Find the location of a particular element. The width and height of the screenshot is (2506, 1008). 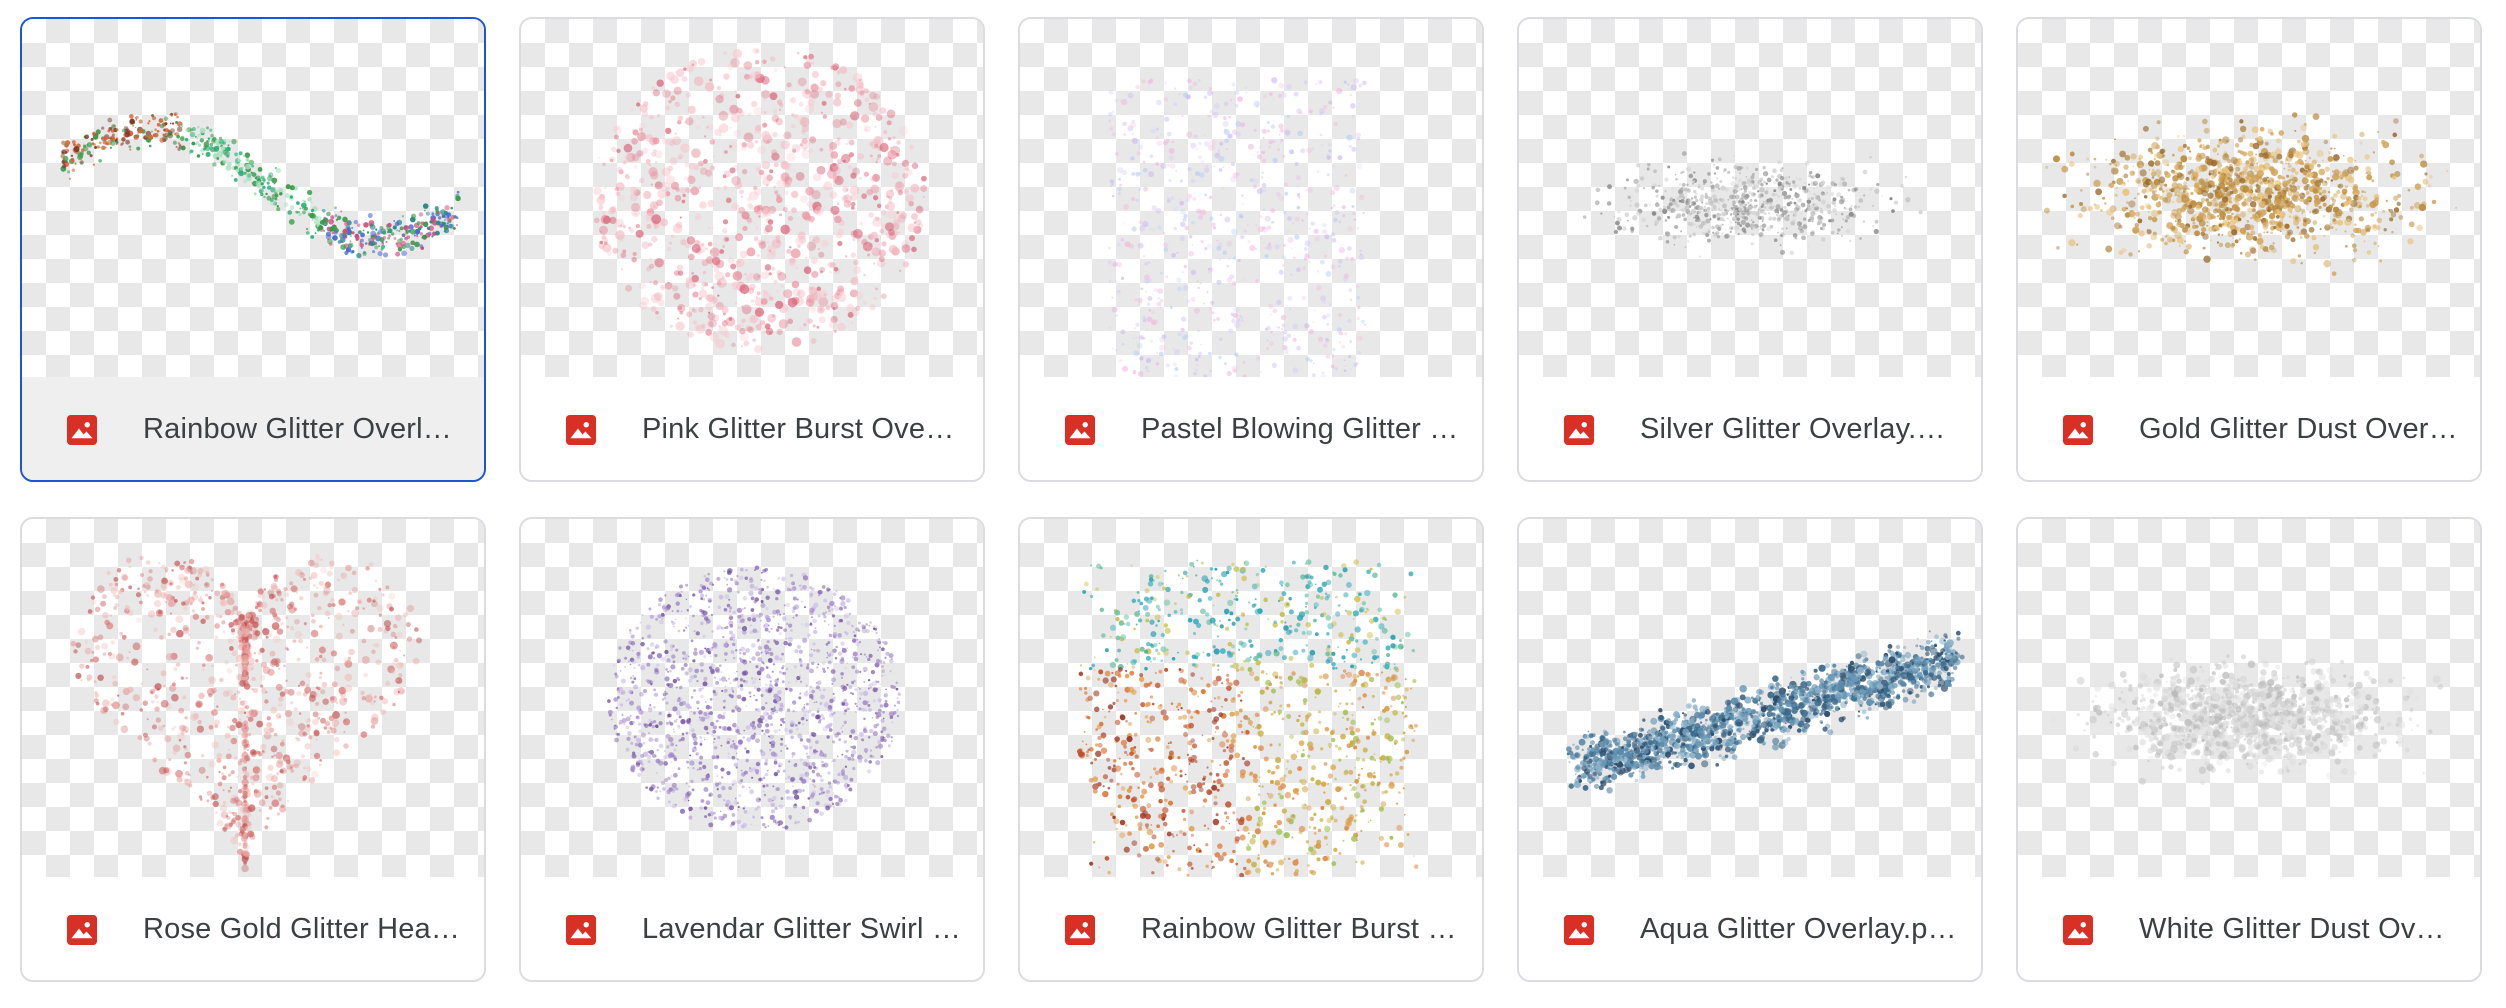

file-name: Silver Glitter Overlay.png is located at coordinates (1800, 429).